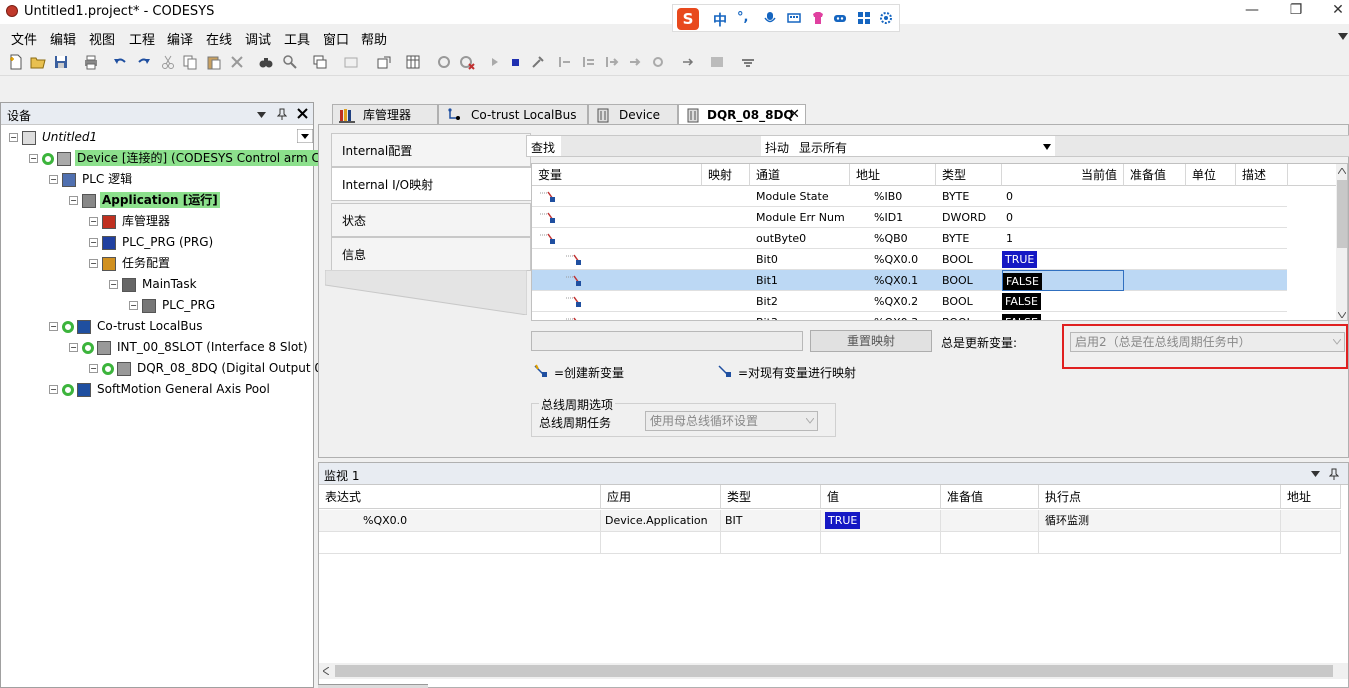  I want to click on menu-overflow-icon, so click(1343, 36).